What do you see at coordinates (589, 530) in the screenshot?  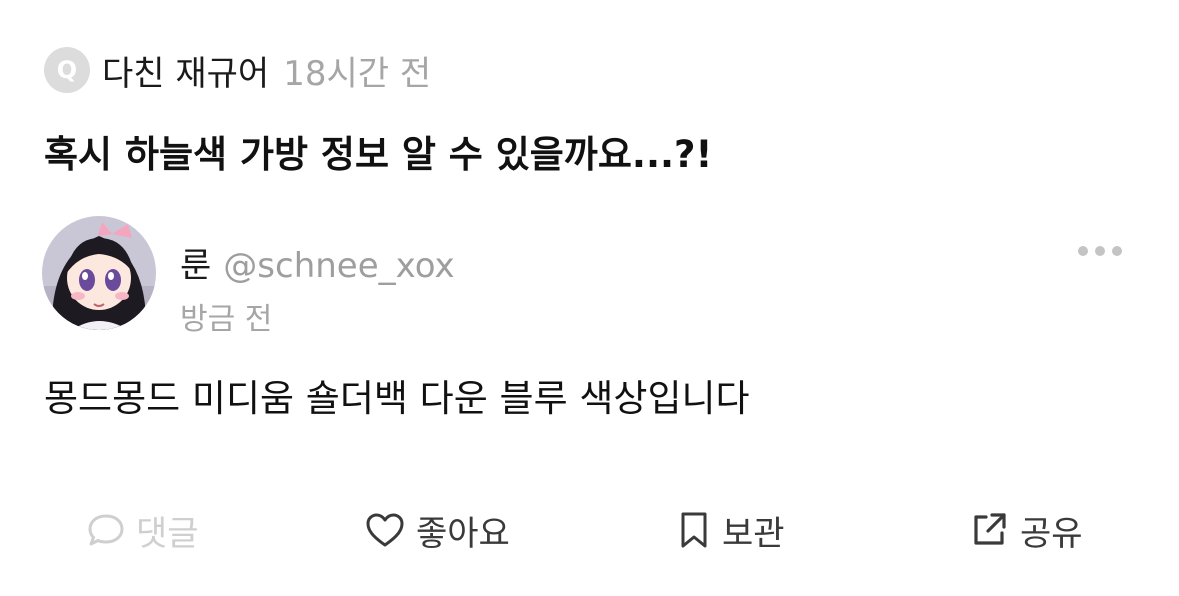 I see `action-bar: 댓글 좋아요 보관 공유` at bounding box center [589, 530].